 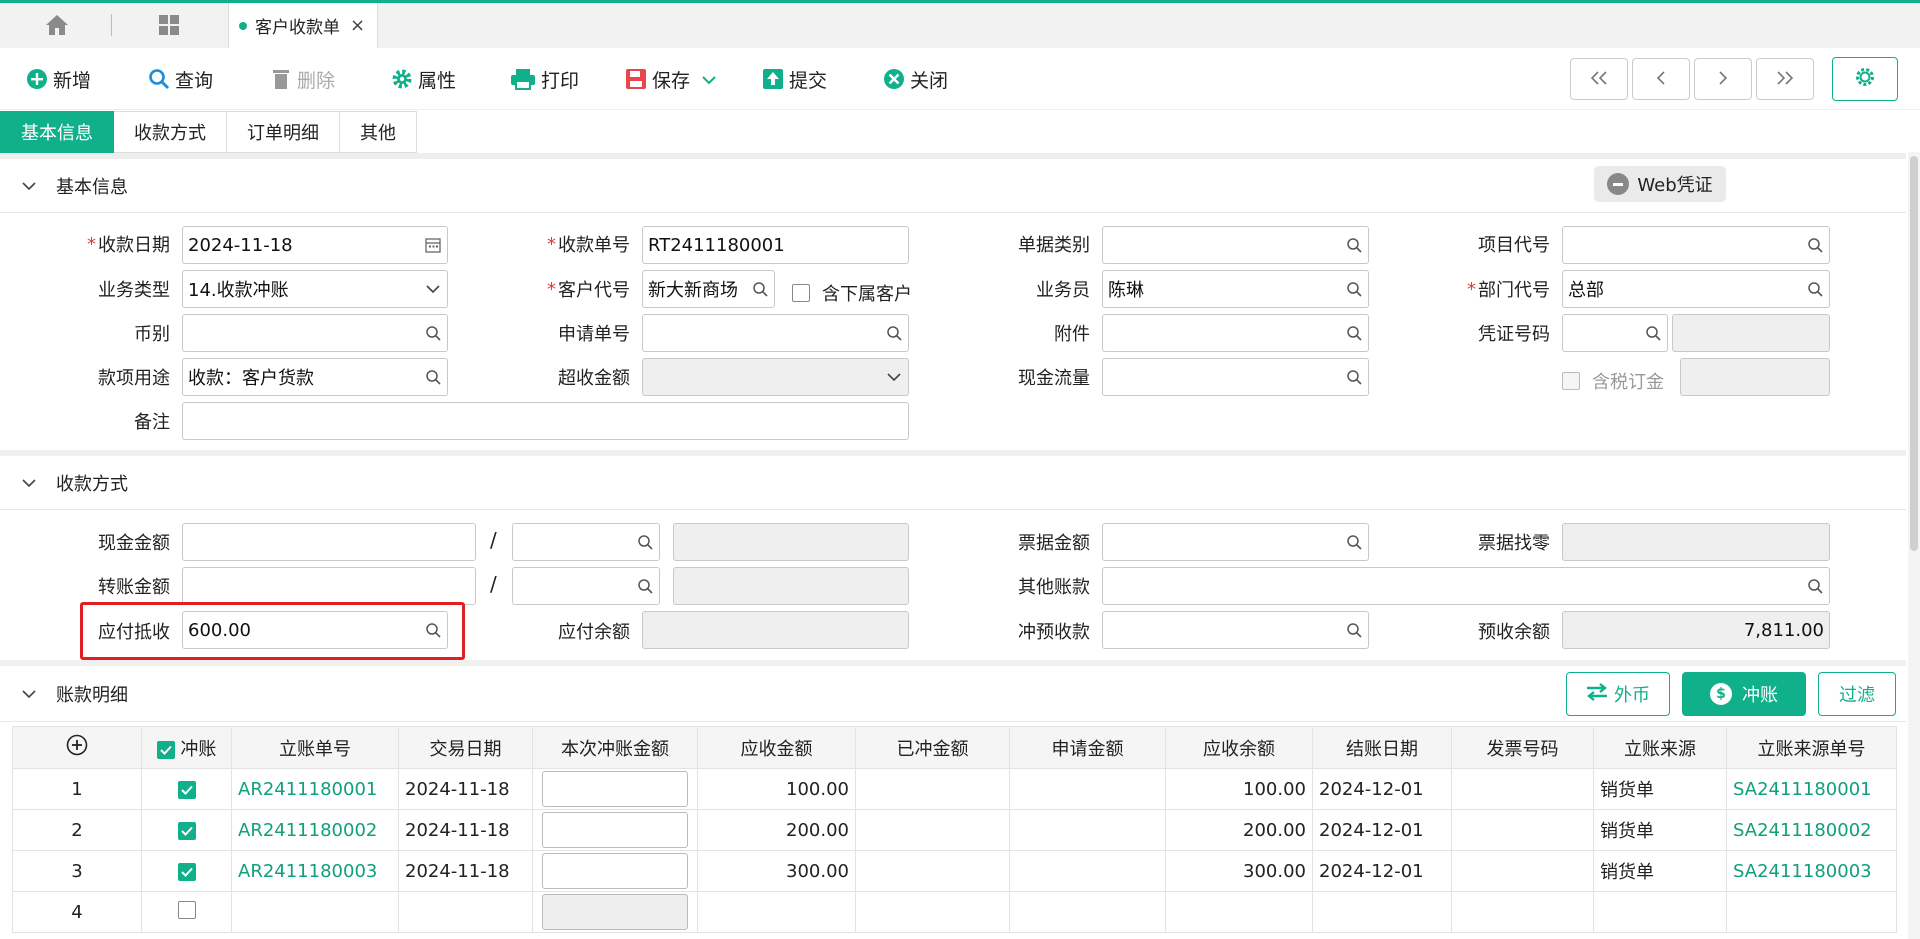 What do you see at coordinates (433, 245) in the screenshot?
I see `calendar-icon` at bounding box center [433, 245].